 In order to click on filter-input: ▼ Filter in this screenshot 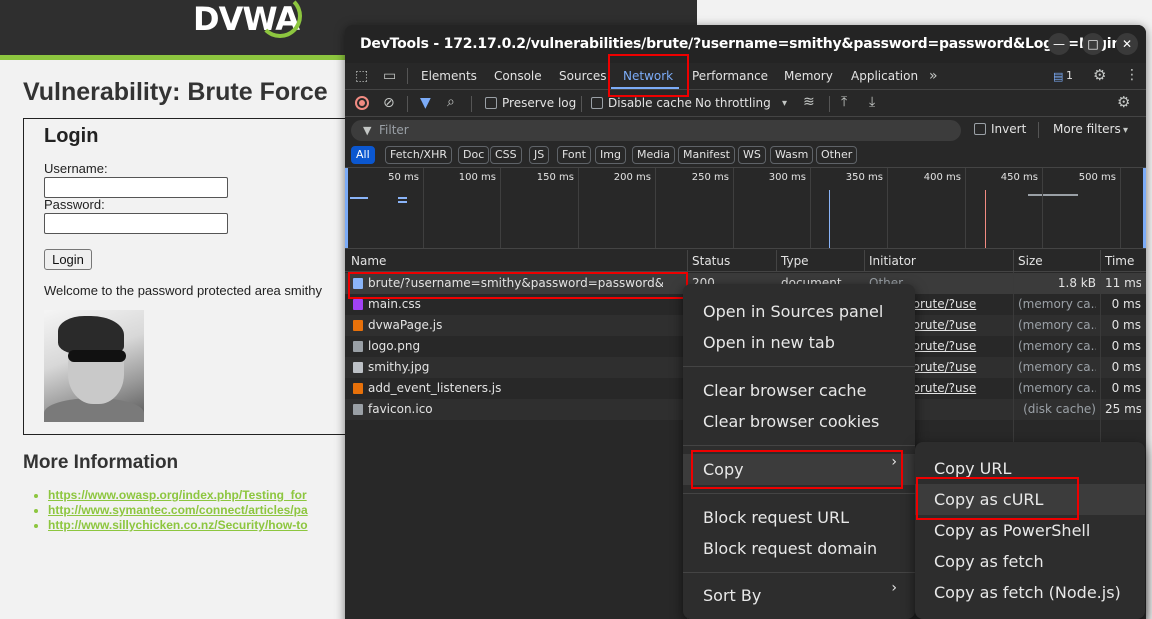, I will do `click(656, 130)`.